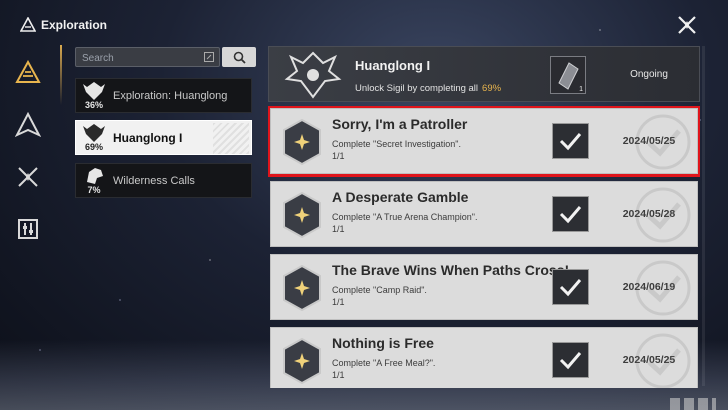  I want to click on category-label: Huanglong I, so click(148, 137).